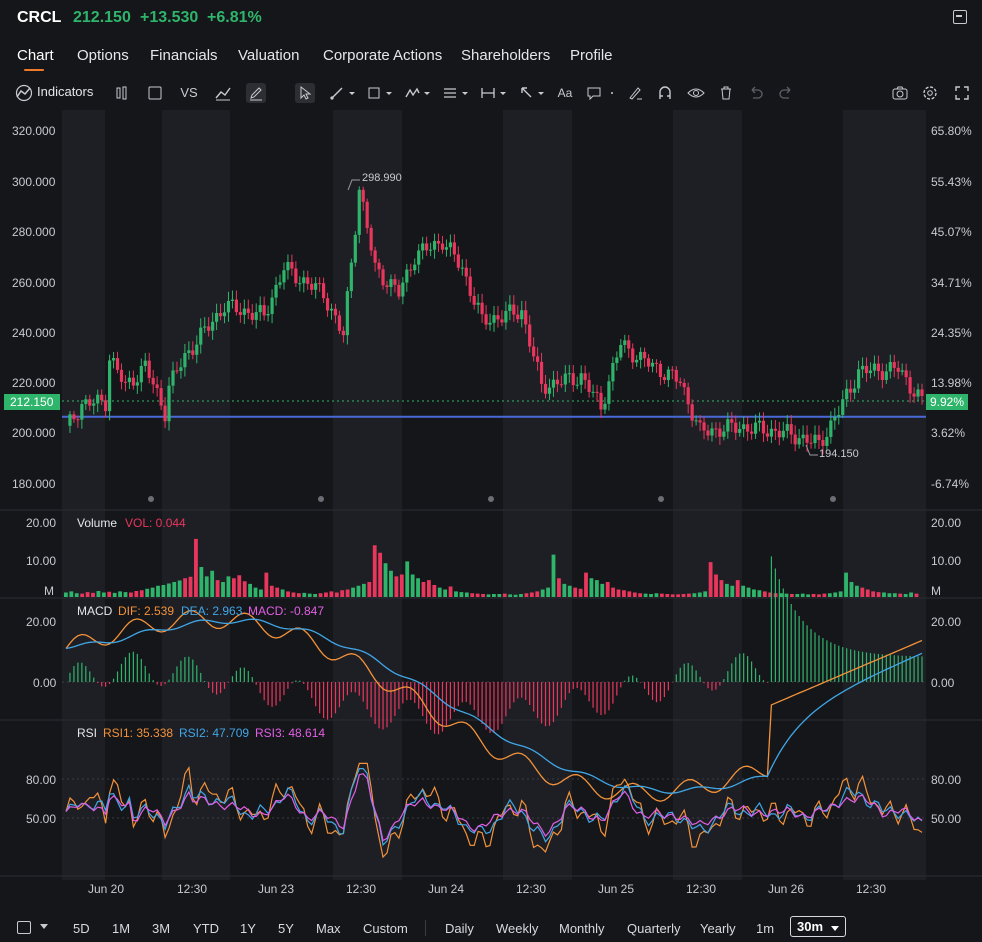  What do you see at coordinates (34, 484) in the screenshot?
I see `price-tick: 180.000` at bounding box center [34, 484].